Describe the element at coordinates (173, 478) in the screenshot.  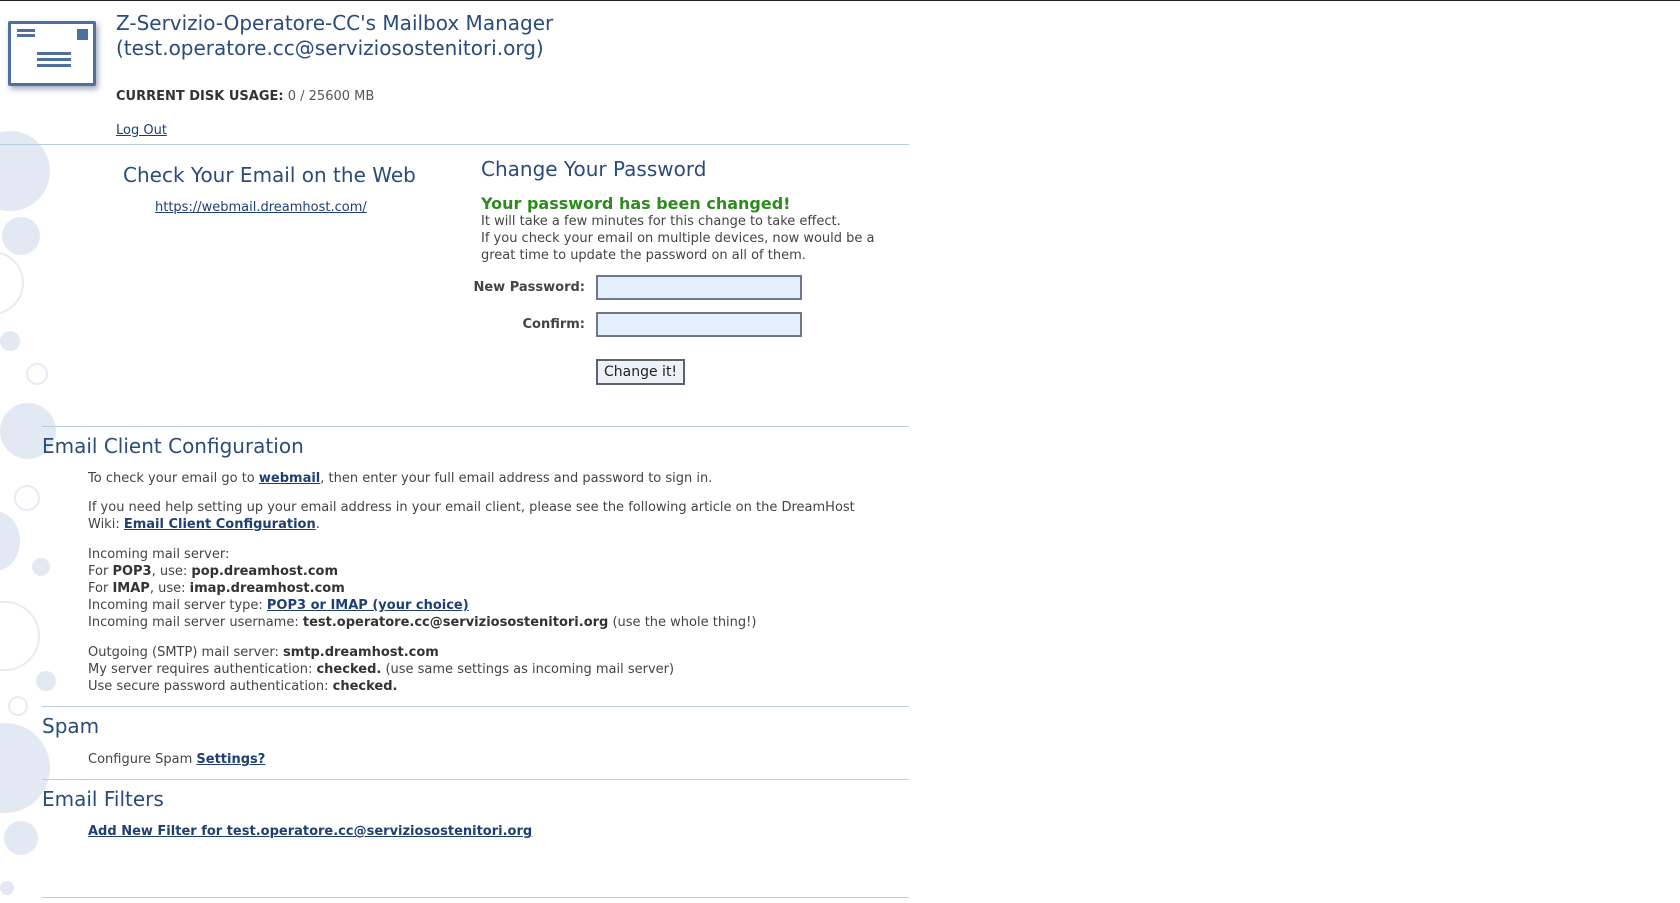
I see `config-text: To check your email go to` at that location.